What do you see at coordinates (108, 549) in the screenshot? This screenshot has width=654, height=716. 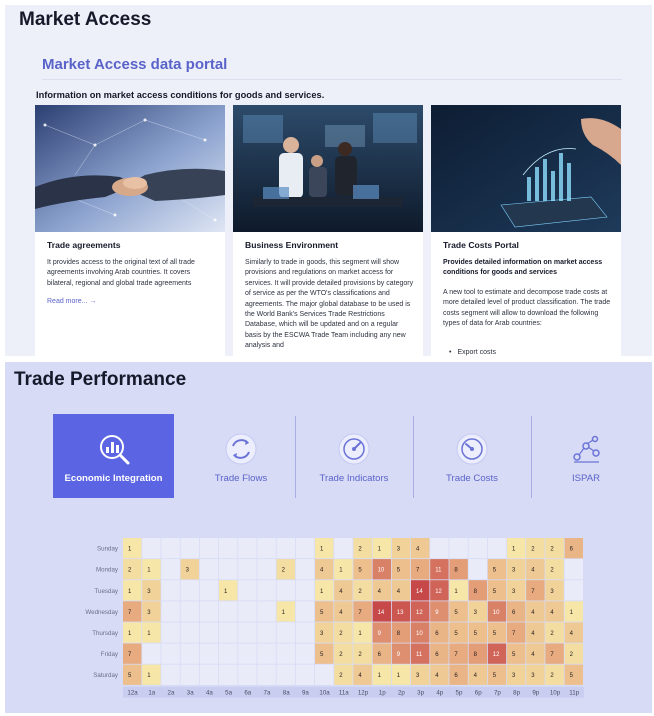 I see `y-tick-label: Sunday` at bounding box center [108, 549].